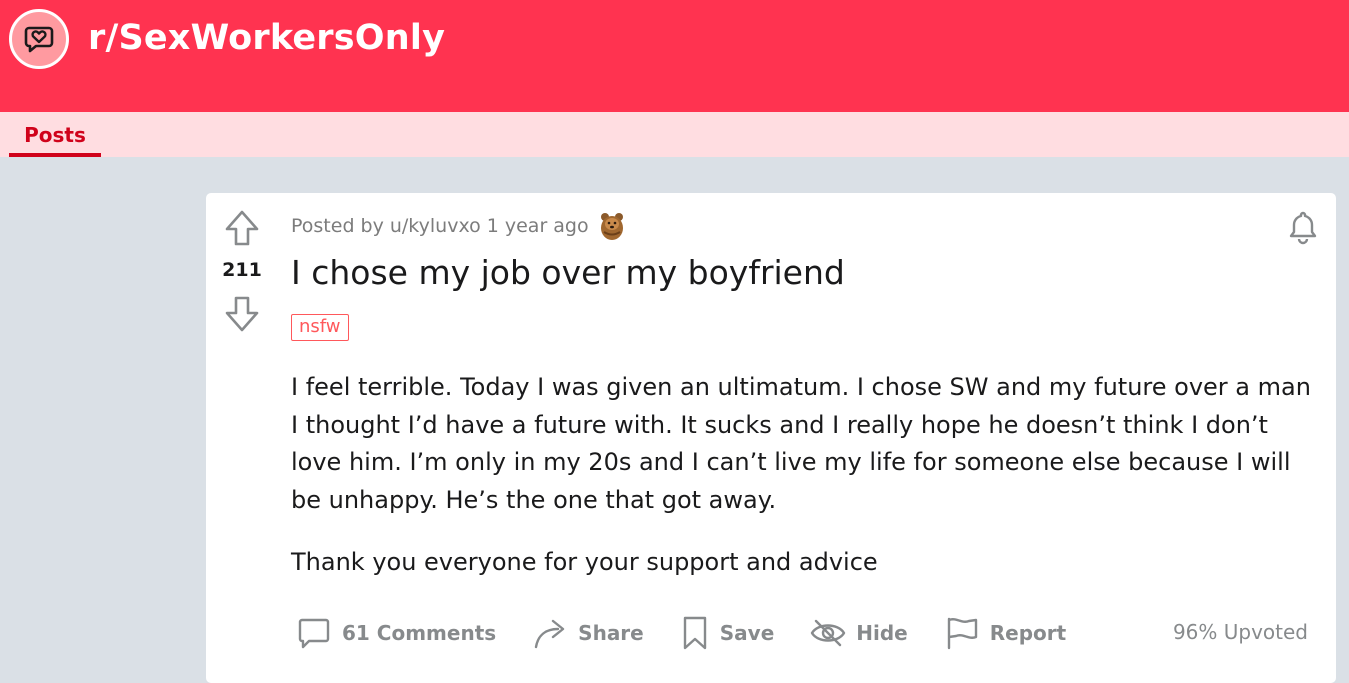 The height and width of the screenshot is (683, 1349). What do you see at coordinates (1240, 632) in the screenshot?
I see `upvote-ratio: 96% Upvoted` at bounding box center [1240, 632].